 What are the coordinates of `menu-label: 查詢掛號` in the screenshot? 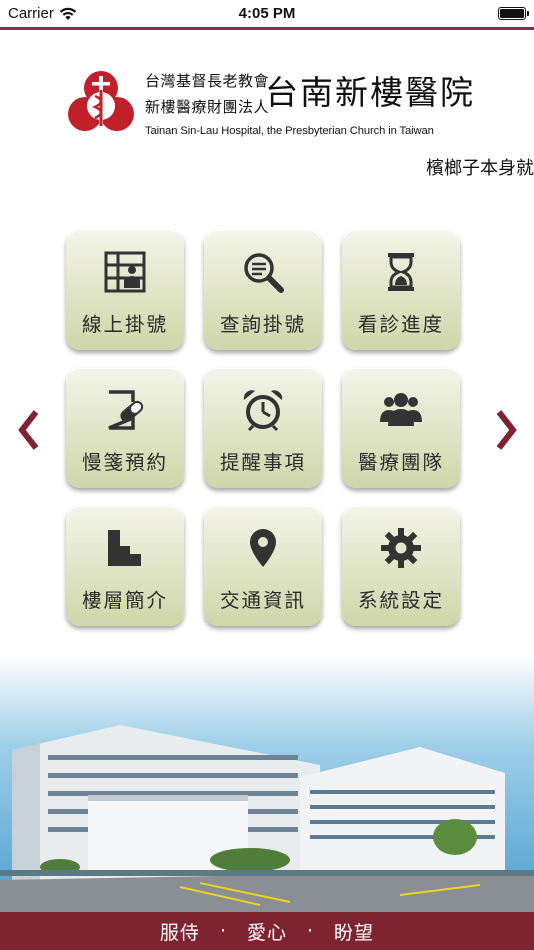 It's located at (262, 324).